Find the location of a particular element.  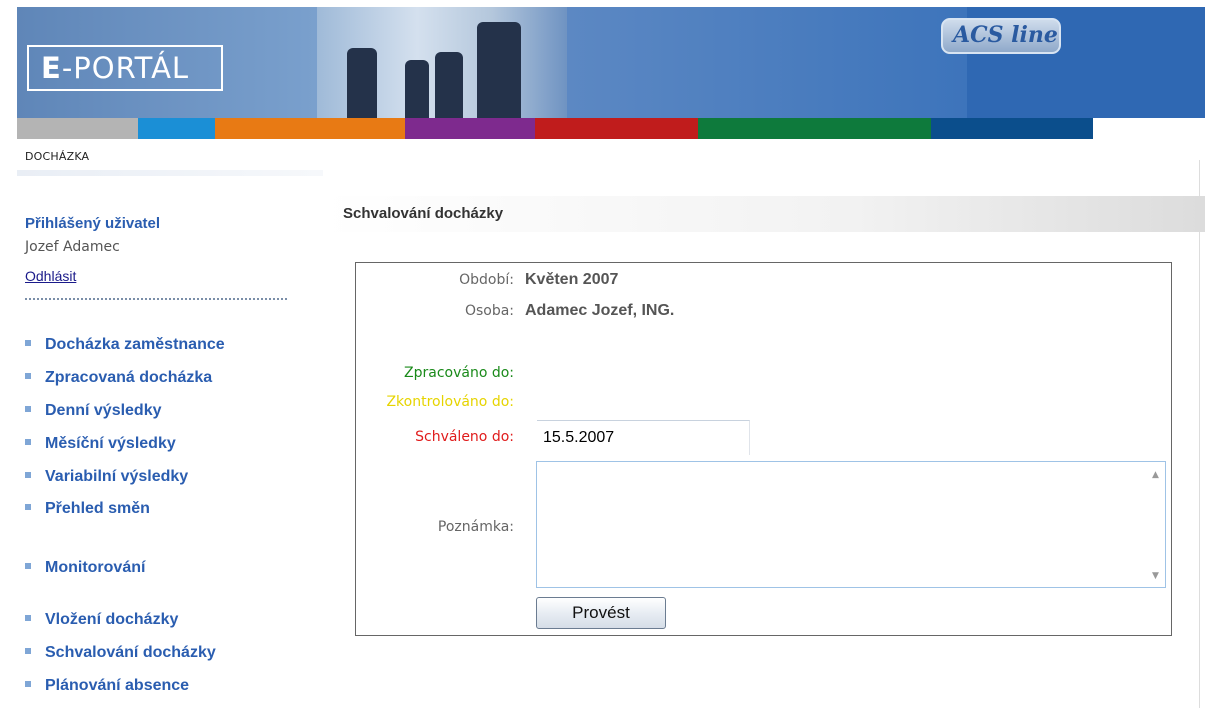

submit-button: Provést is located at coordinates (601, 613).